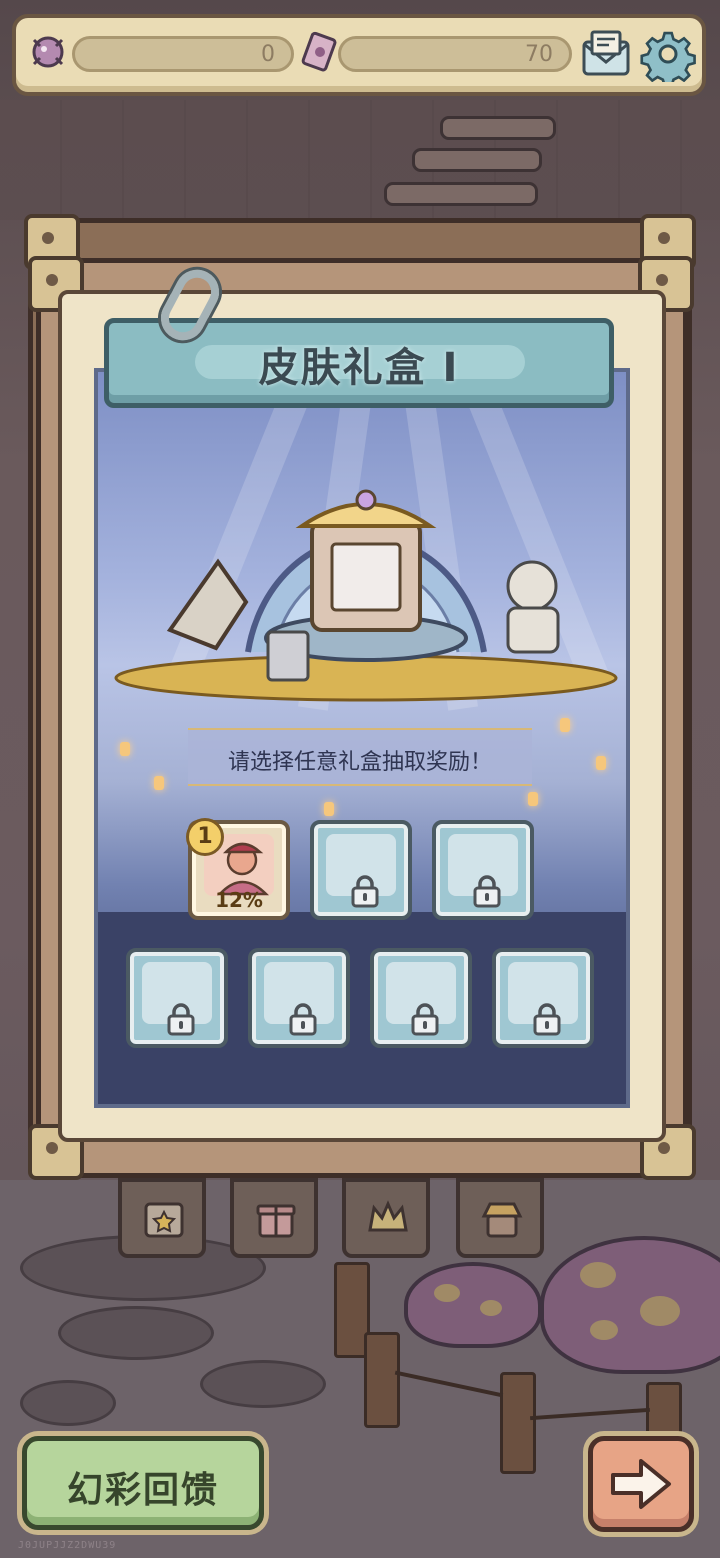 This screenshot has height=1558, width=720. What do you see at coordinates (205, 837) in the screenshot?
I see `gift-box-1-count-badge: 1` at bounding box center [205, 837].